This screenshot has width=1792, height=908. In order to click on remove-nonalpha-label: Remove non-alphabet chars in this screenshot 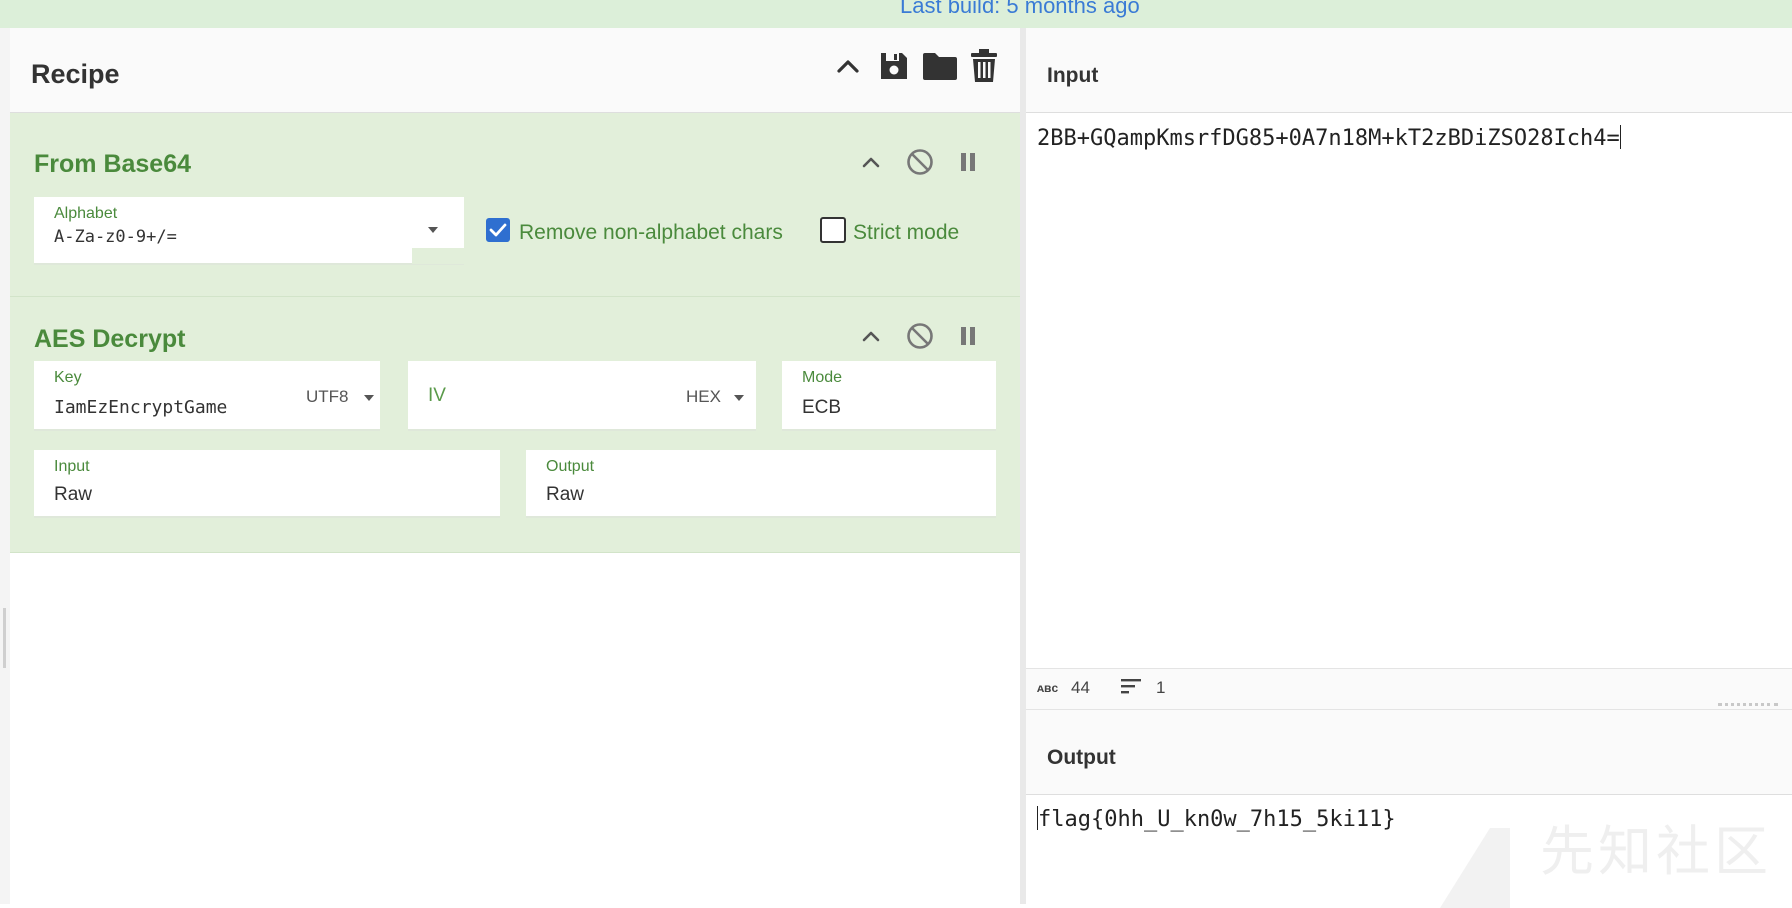, I will do `click(651, 232)`.